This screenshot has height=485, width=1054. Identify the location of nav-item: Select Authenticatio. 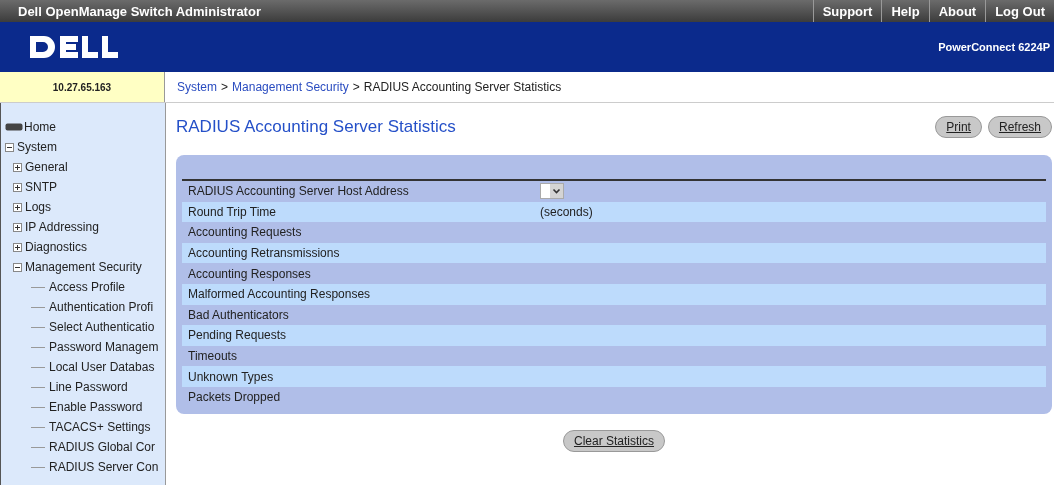
(102, 327).